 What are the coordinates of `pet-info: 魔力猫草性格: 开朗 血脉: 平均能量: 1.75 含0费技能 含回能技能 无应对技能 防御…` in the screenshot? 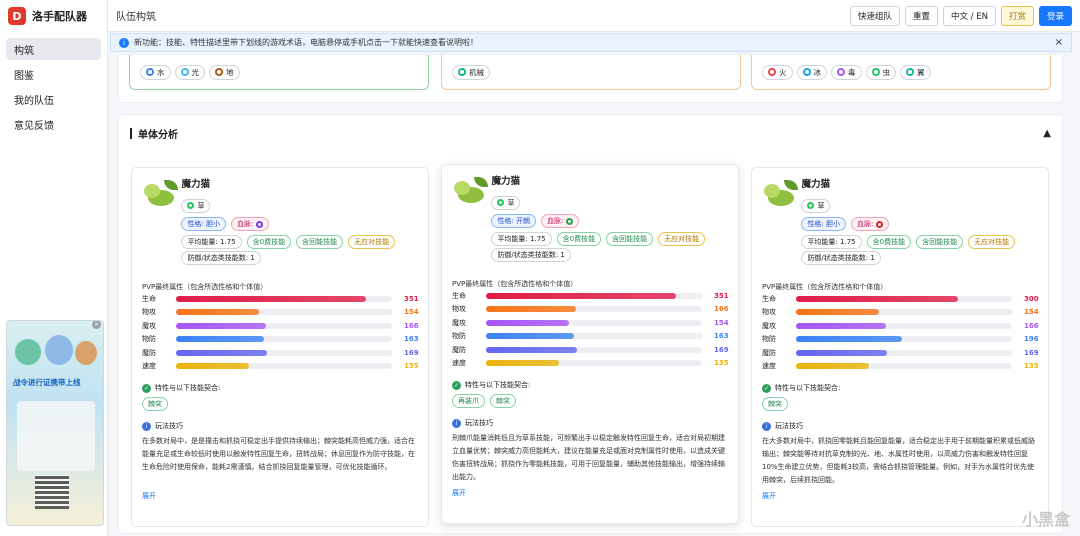 It's located at (609, 217).